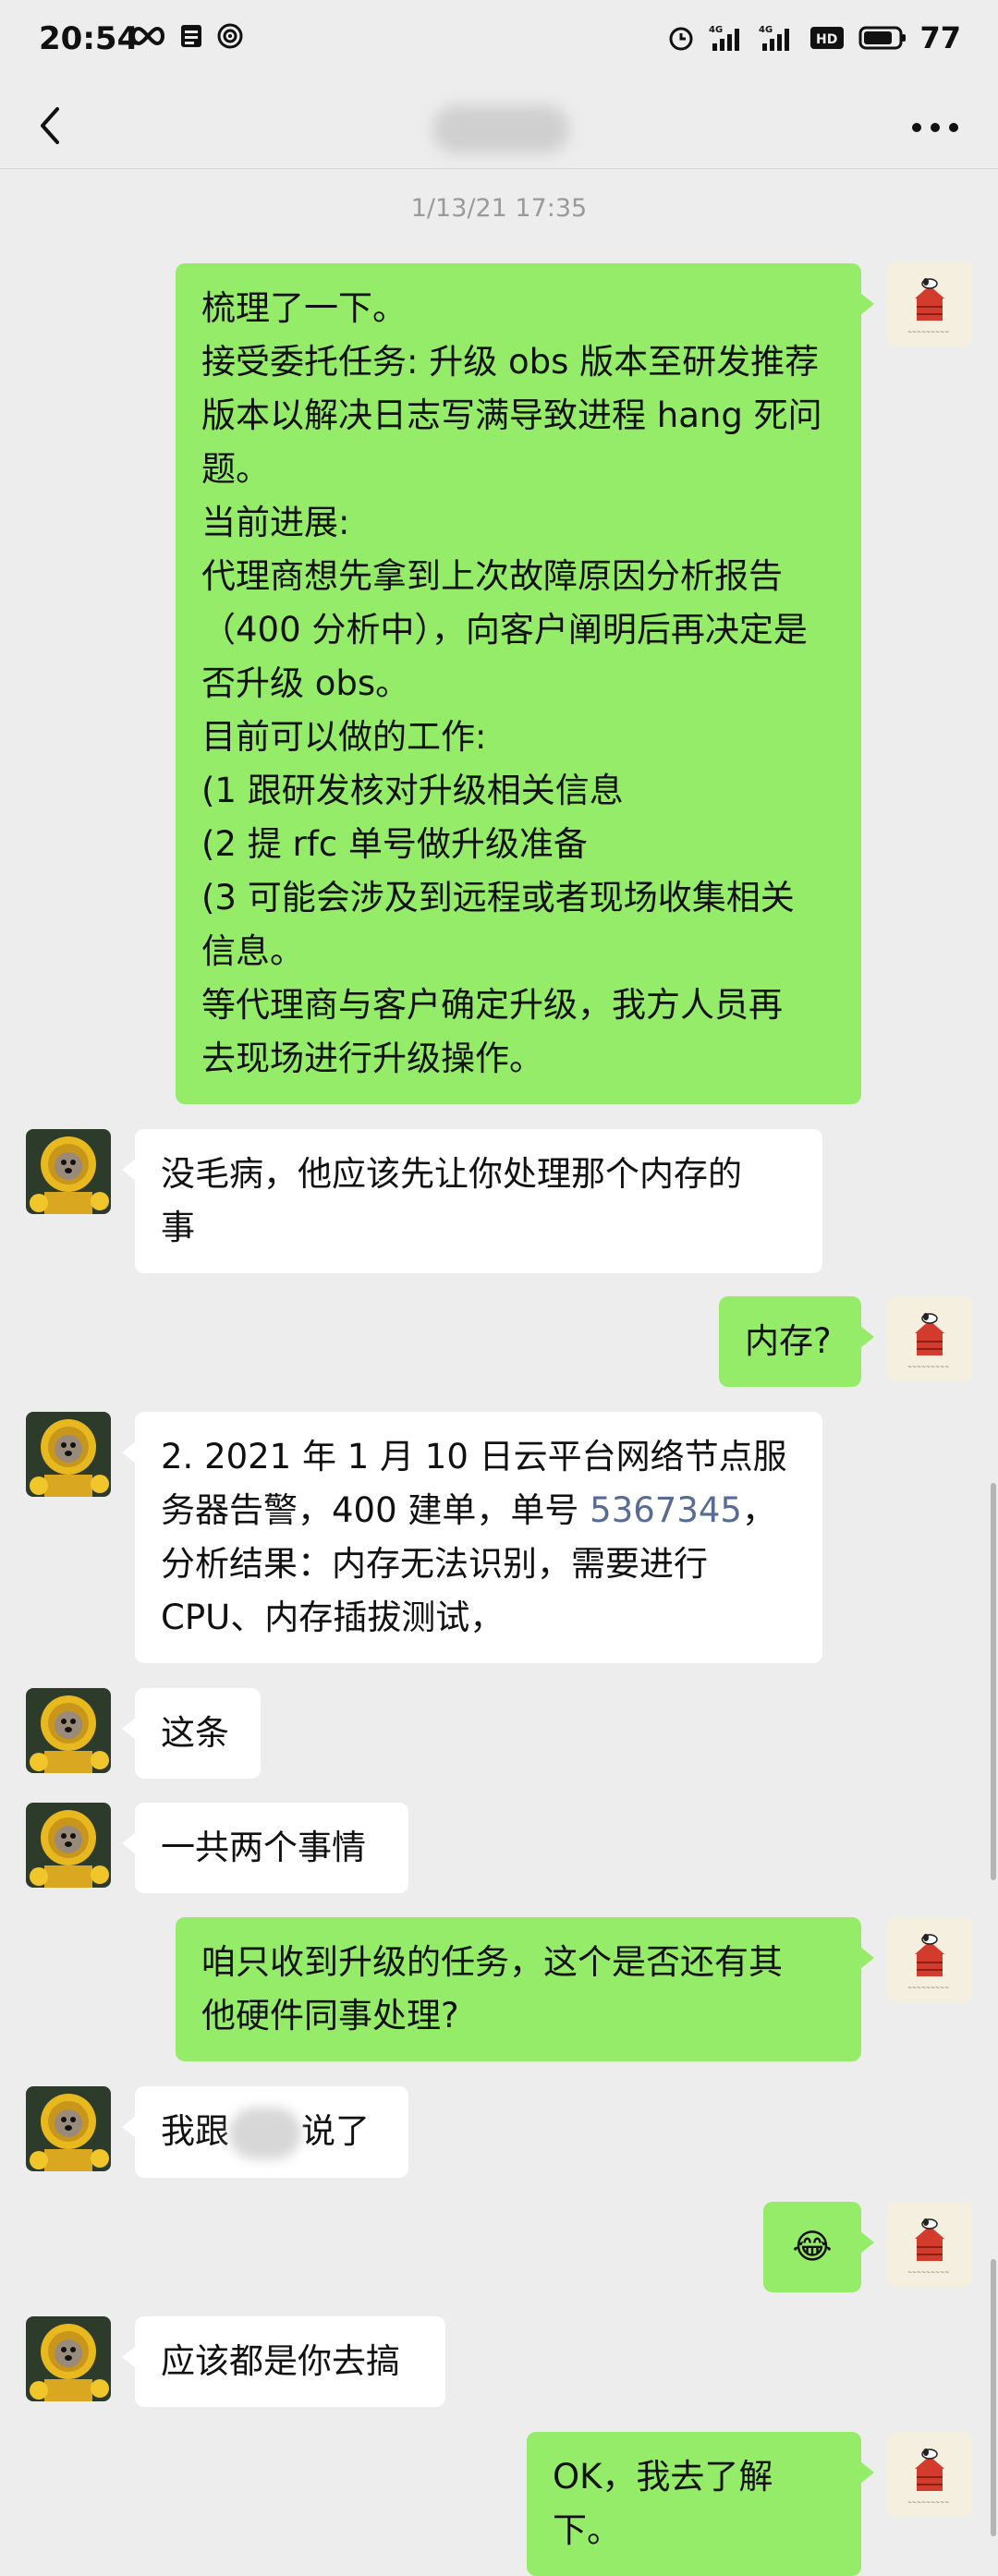 This screenshot has height=2576, width=998. I want to click on message-bubble-me: OK，我去了解下。, so click(700, 2504).